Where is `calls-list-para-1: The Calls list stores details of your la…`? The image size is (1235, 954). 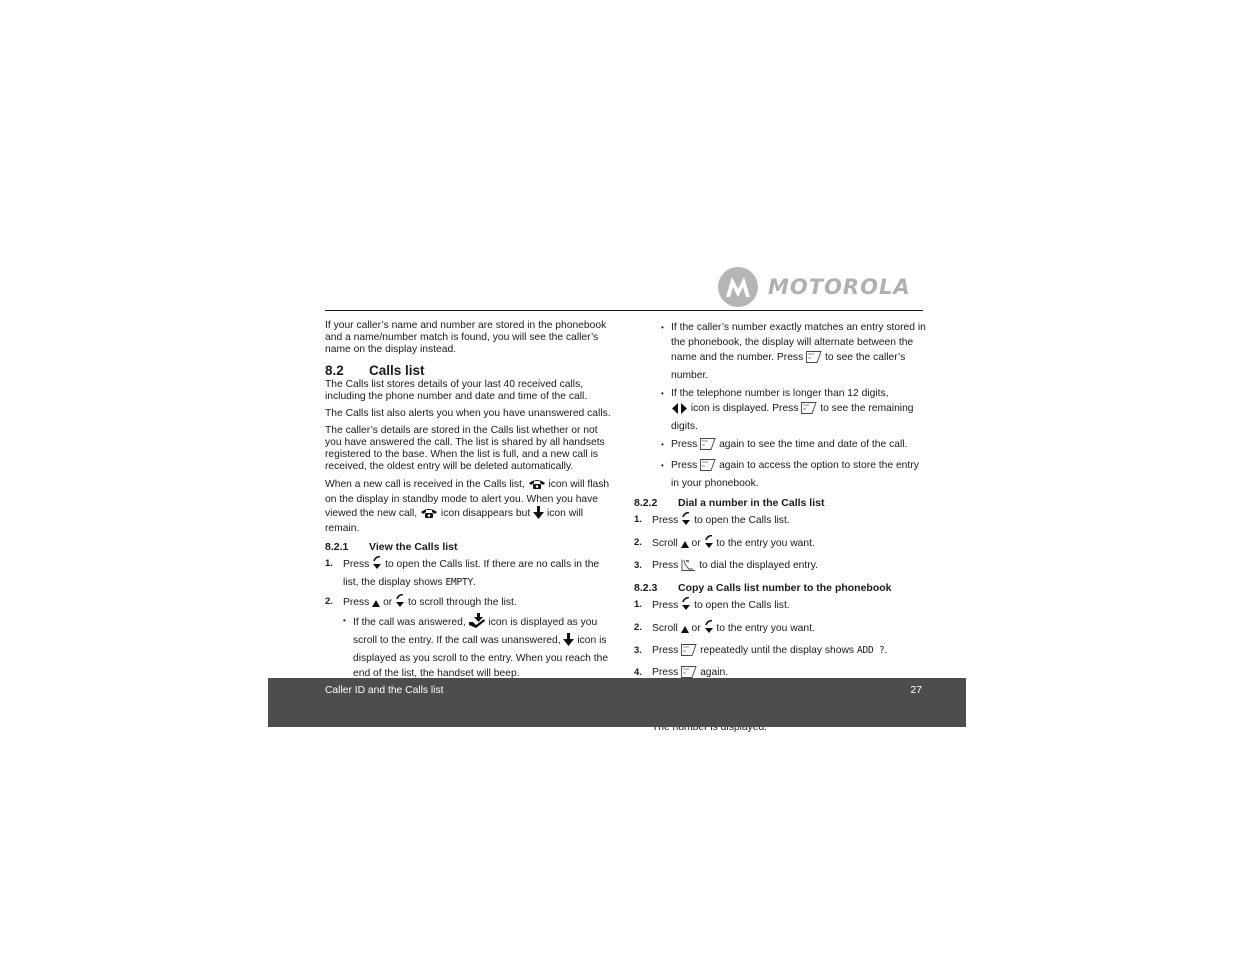 calls-list-para-1: The Calls list stores details of your la… is located at coordinates (456, 390).